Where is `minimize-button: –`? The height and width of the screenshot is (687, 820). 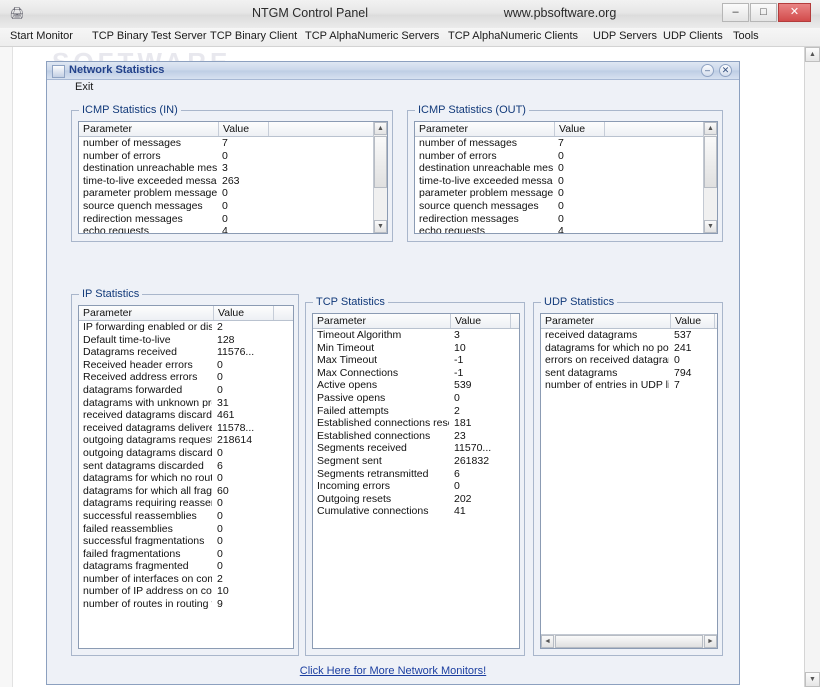
minimize-button: – is located at coordinates (735, 12).